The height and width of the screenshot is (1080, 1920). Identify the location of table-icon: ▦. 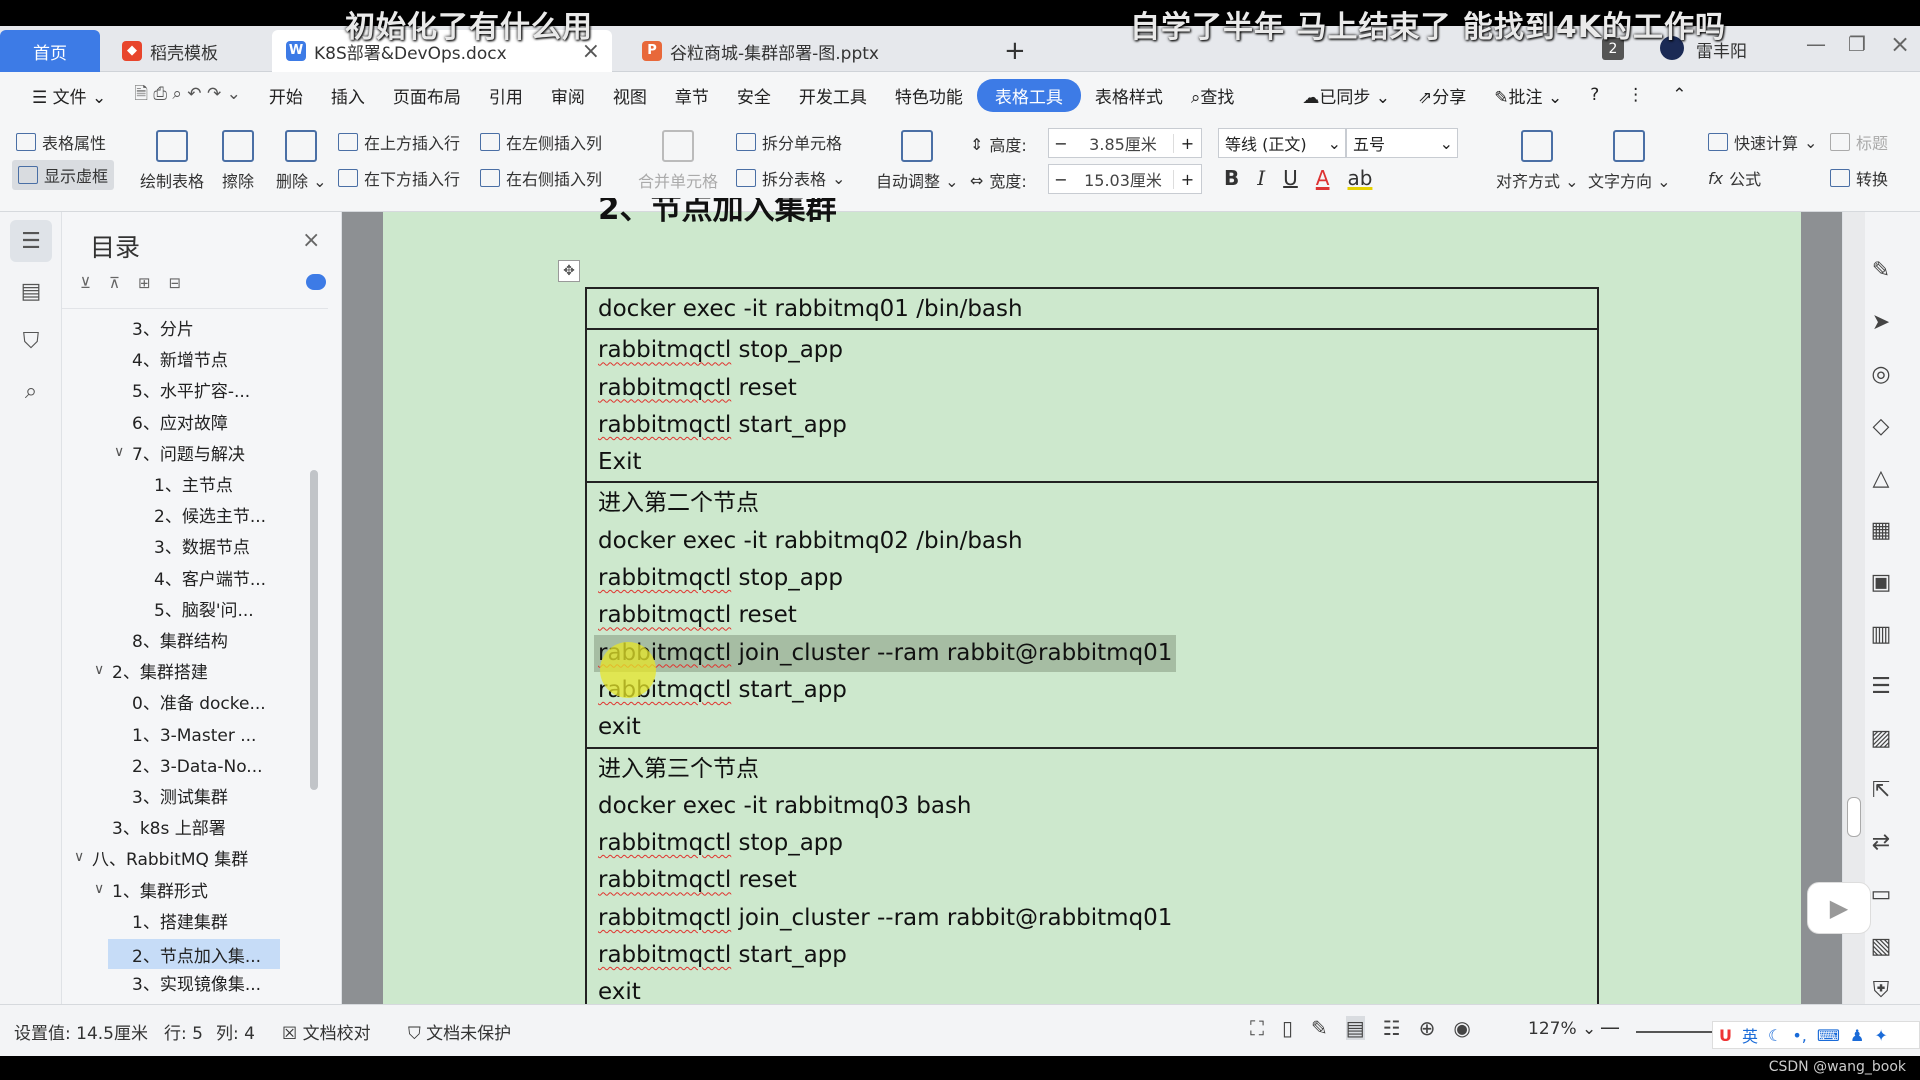
(1881, 530).